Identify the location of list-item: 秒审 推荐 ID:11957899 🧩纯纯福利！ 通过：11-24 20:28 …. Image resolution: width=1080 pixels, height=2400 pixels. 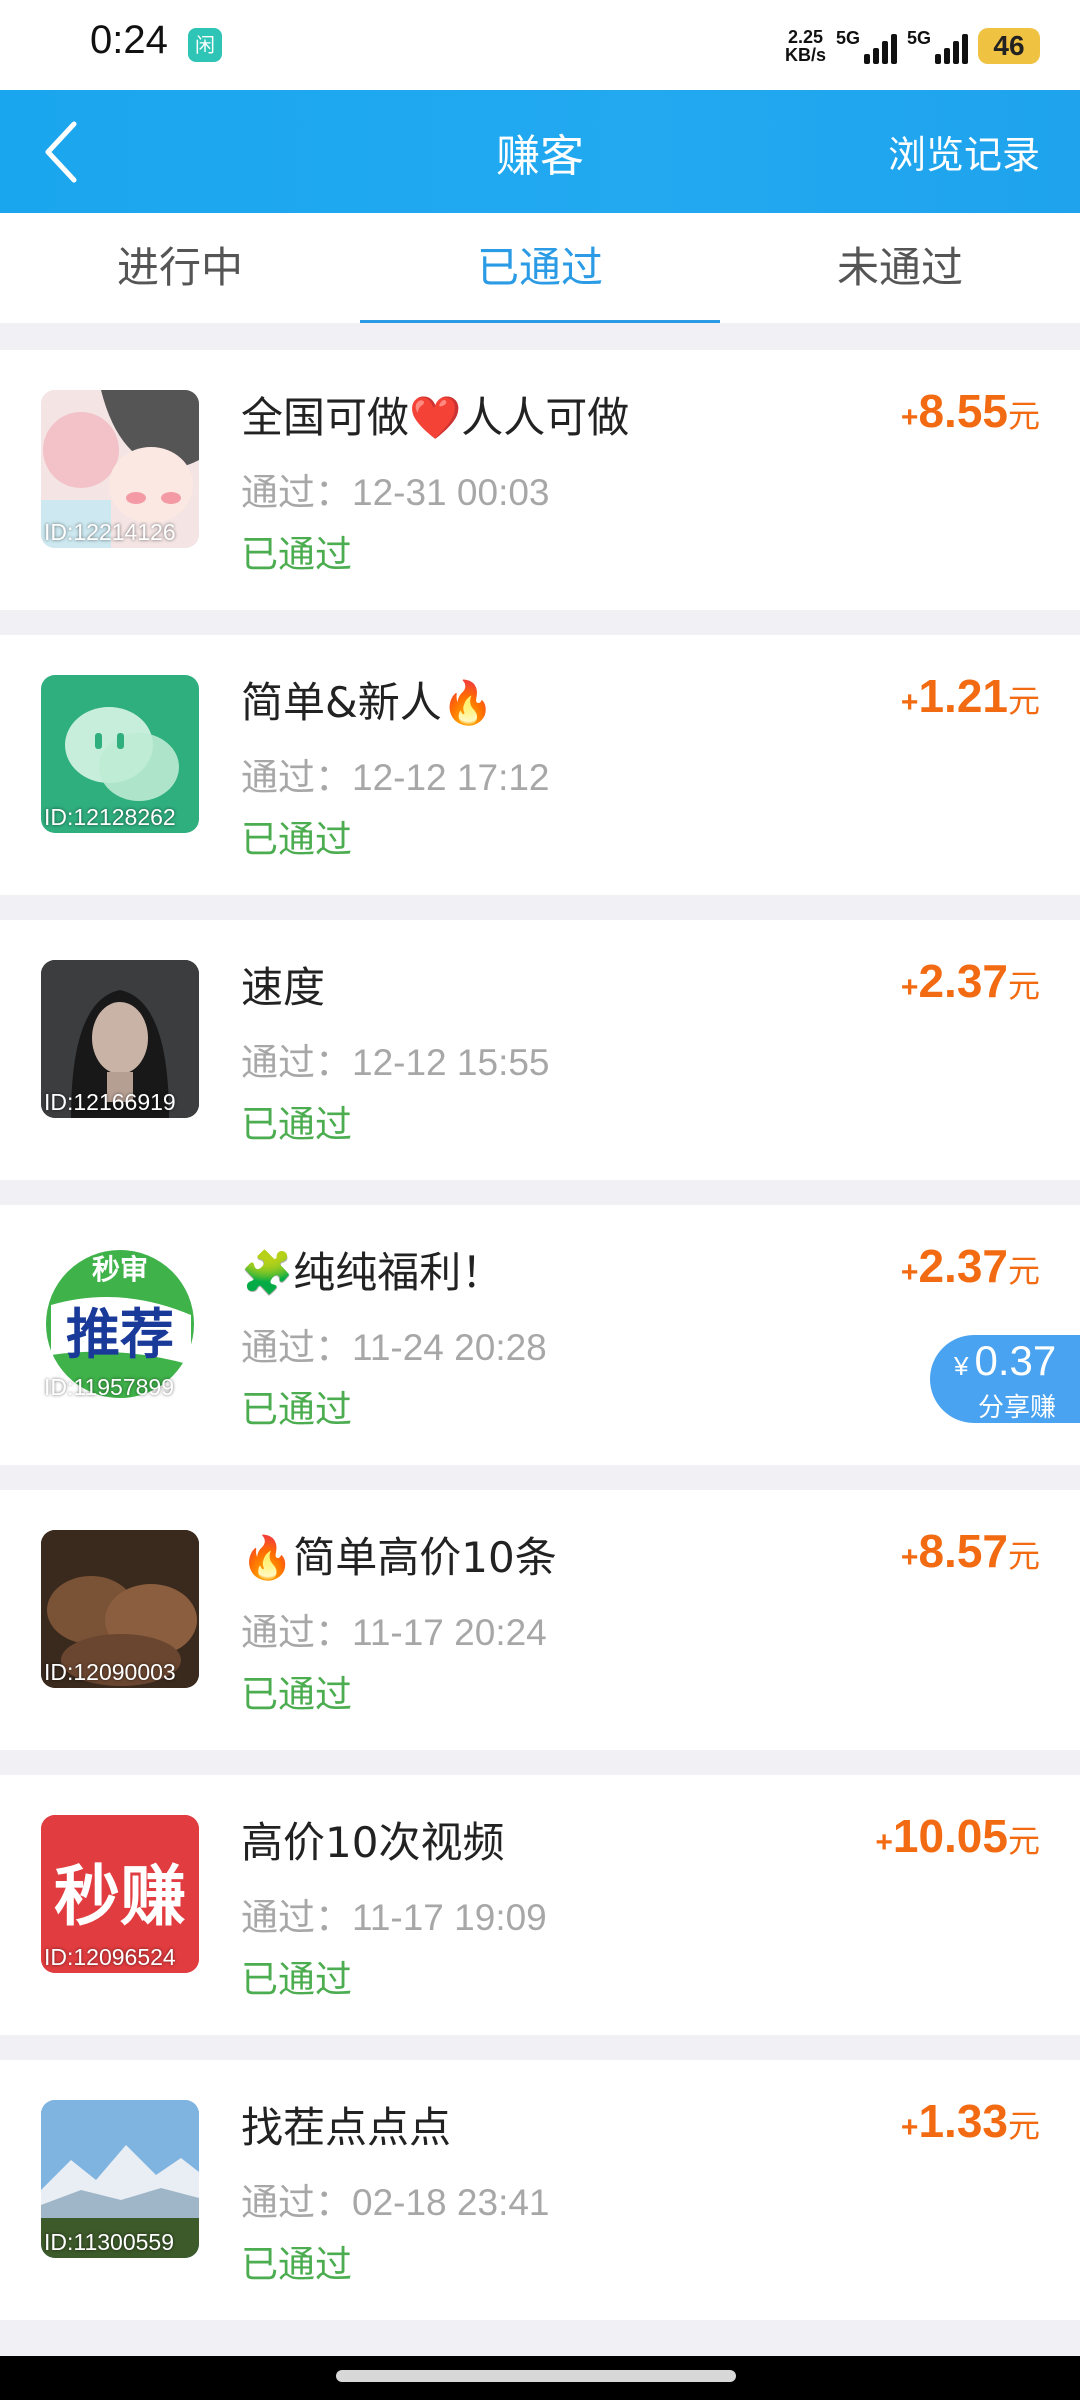
(540, 1335).